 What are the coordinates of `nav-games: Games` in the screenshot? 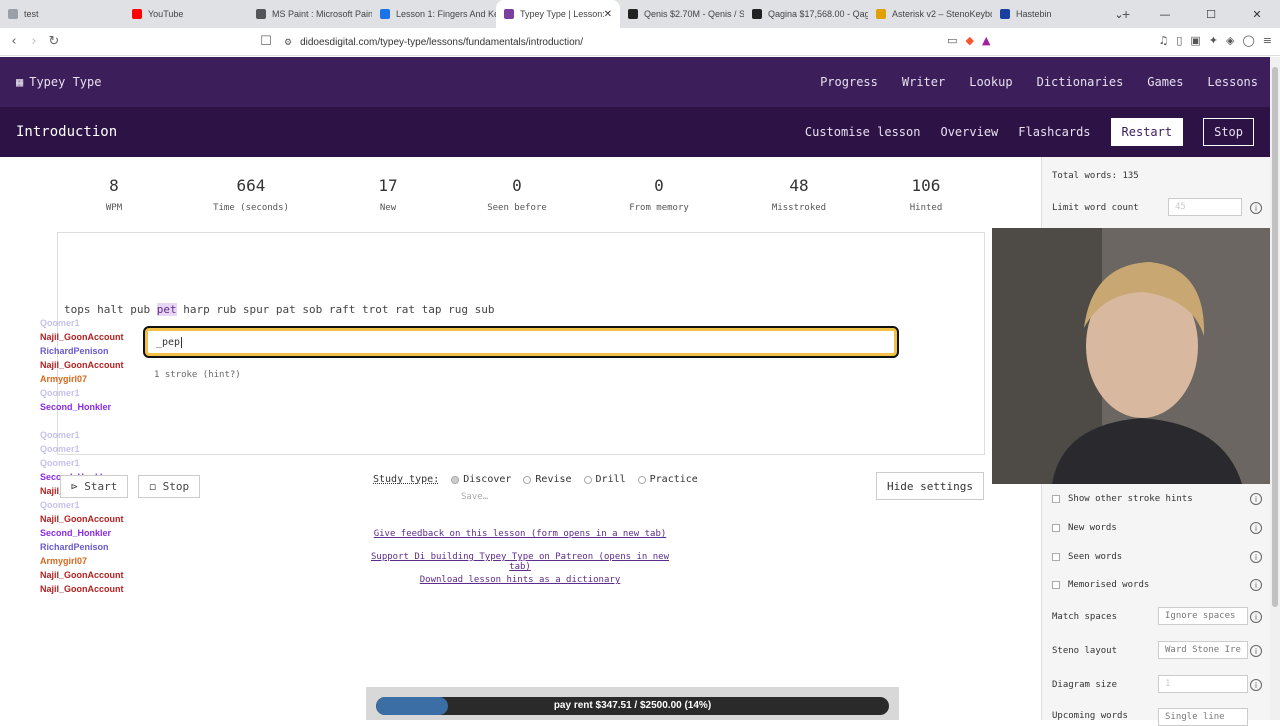 It's located at (1165, 82).